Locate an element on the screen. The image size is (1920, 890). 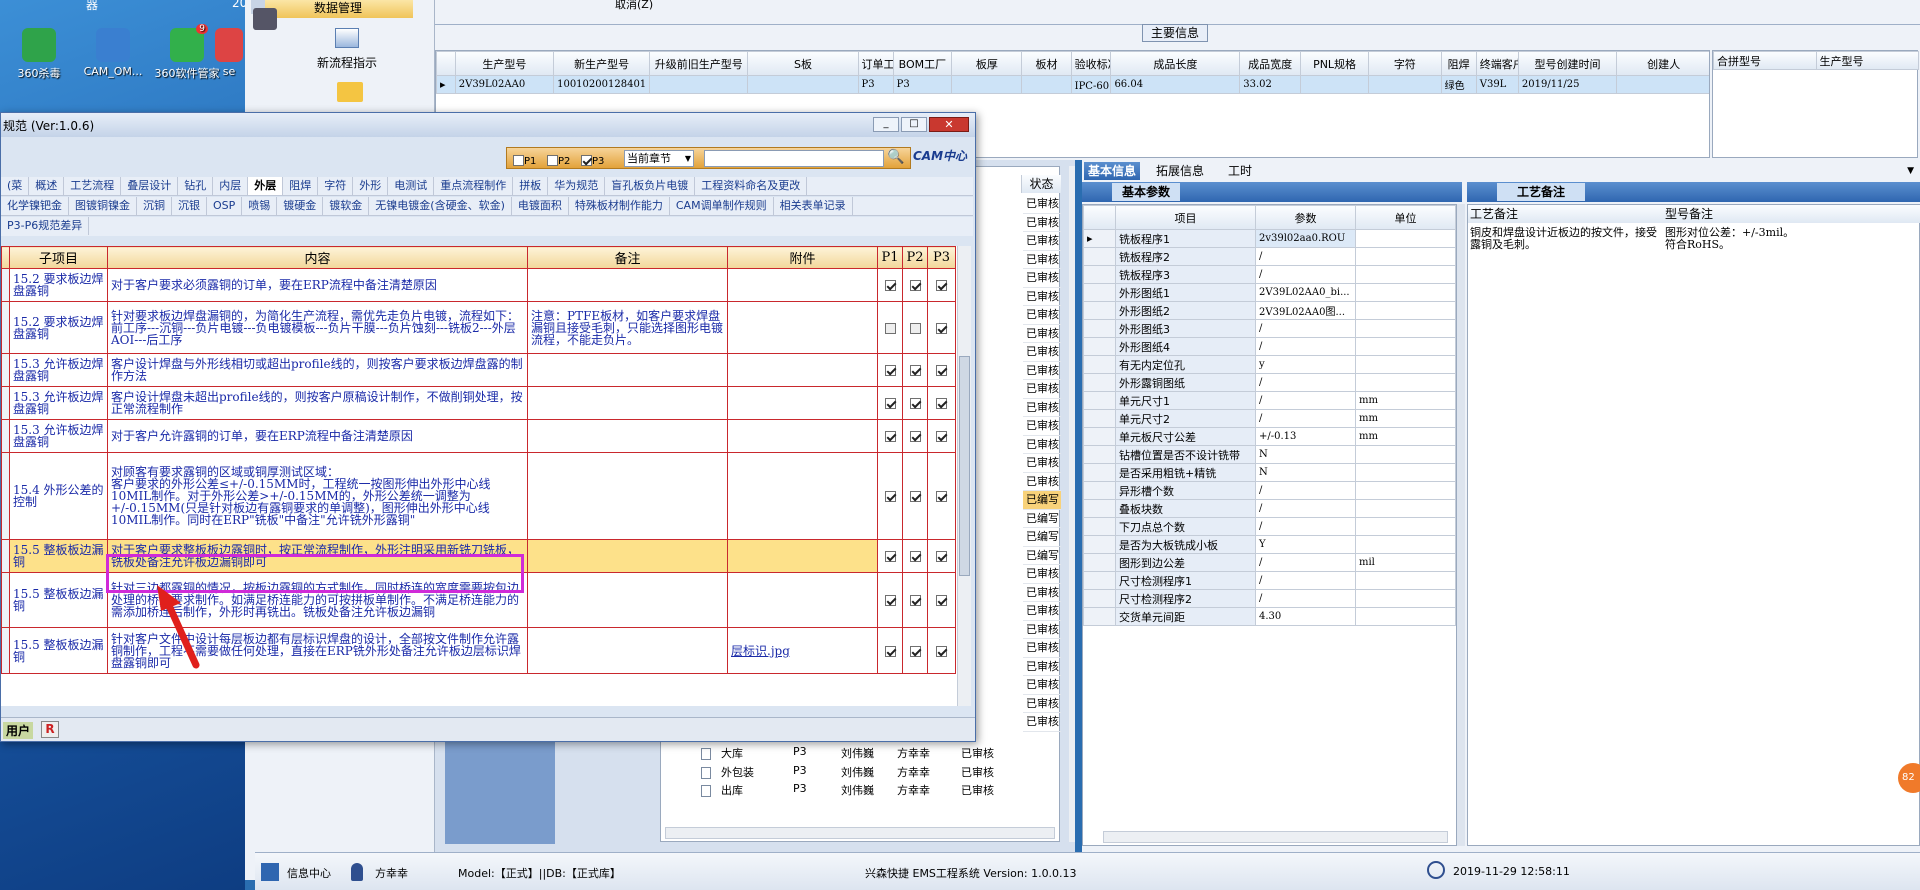
cancel-button: 取消(Z) is located at coordinates (634, 6).